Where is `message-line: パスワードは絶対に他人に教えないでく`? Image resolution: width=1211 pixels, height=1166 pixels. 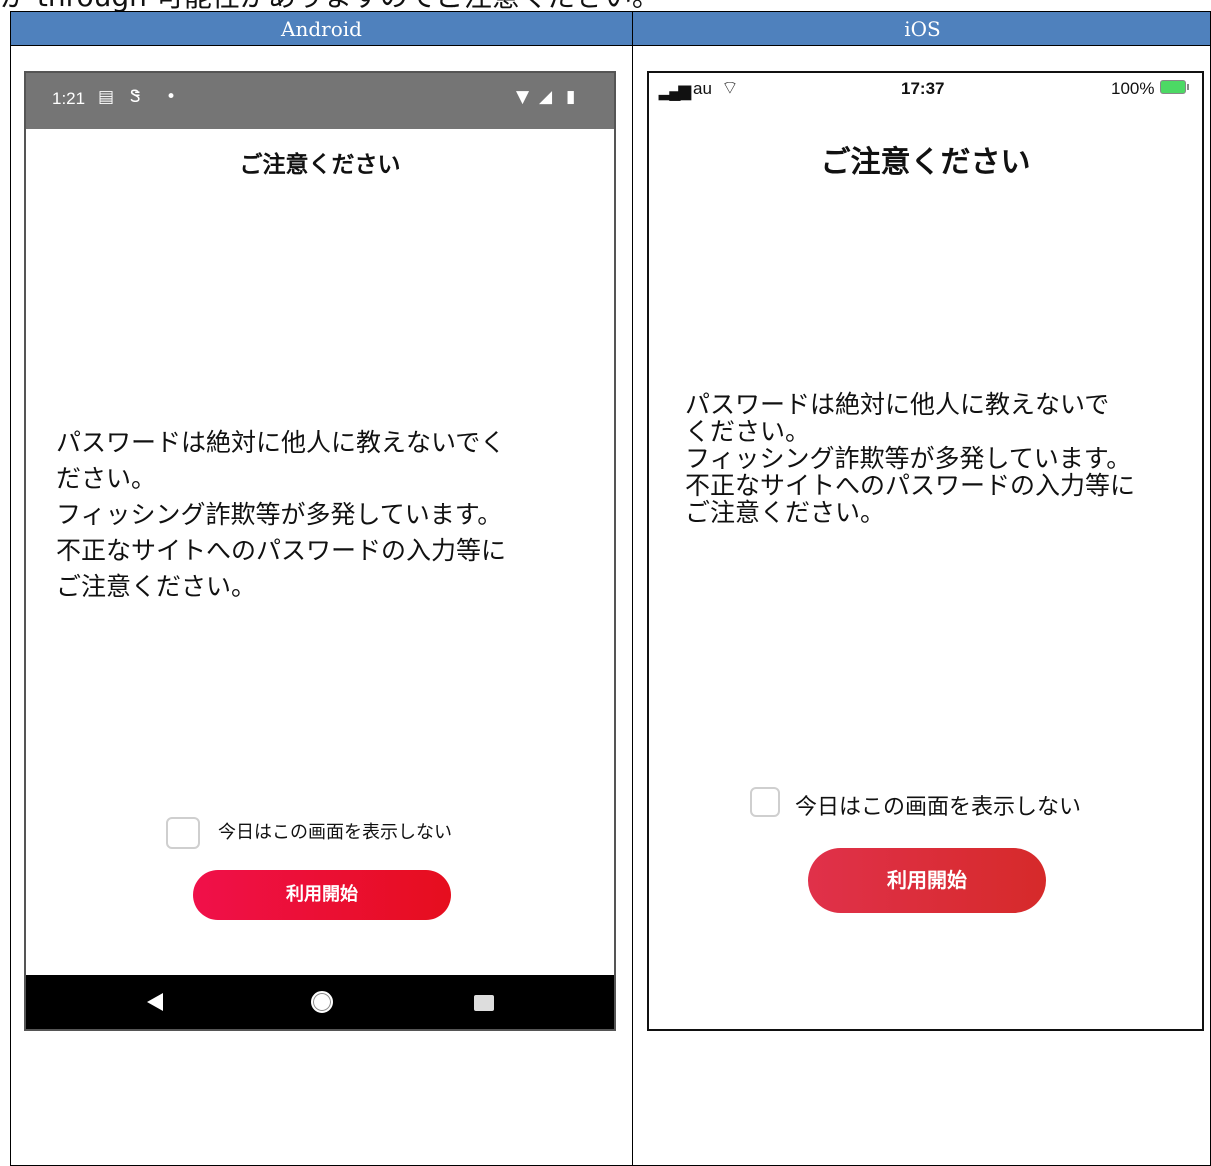
message-line: パスワードは絶対に他人に教えないでく is located at coordinates (281, 442).